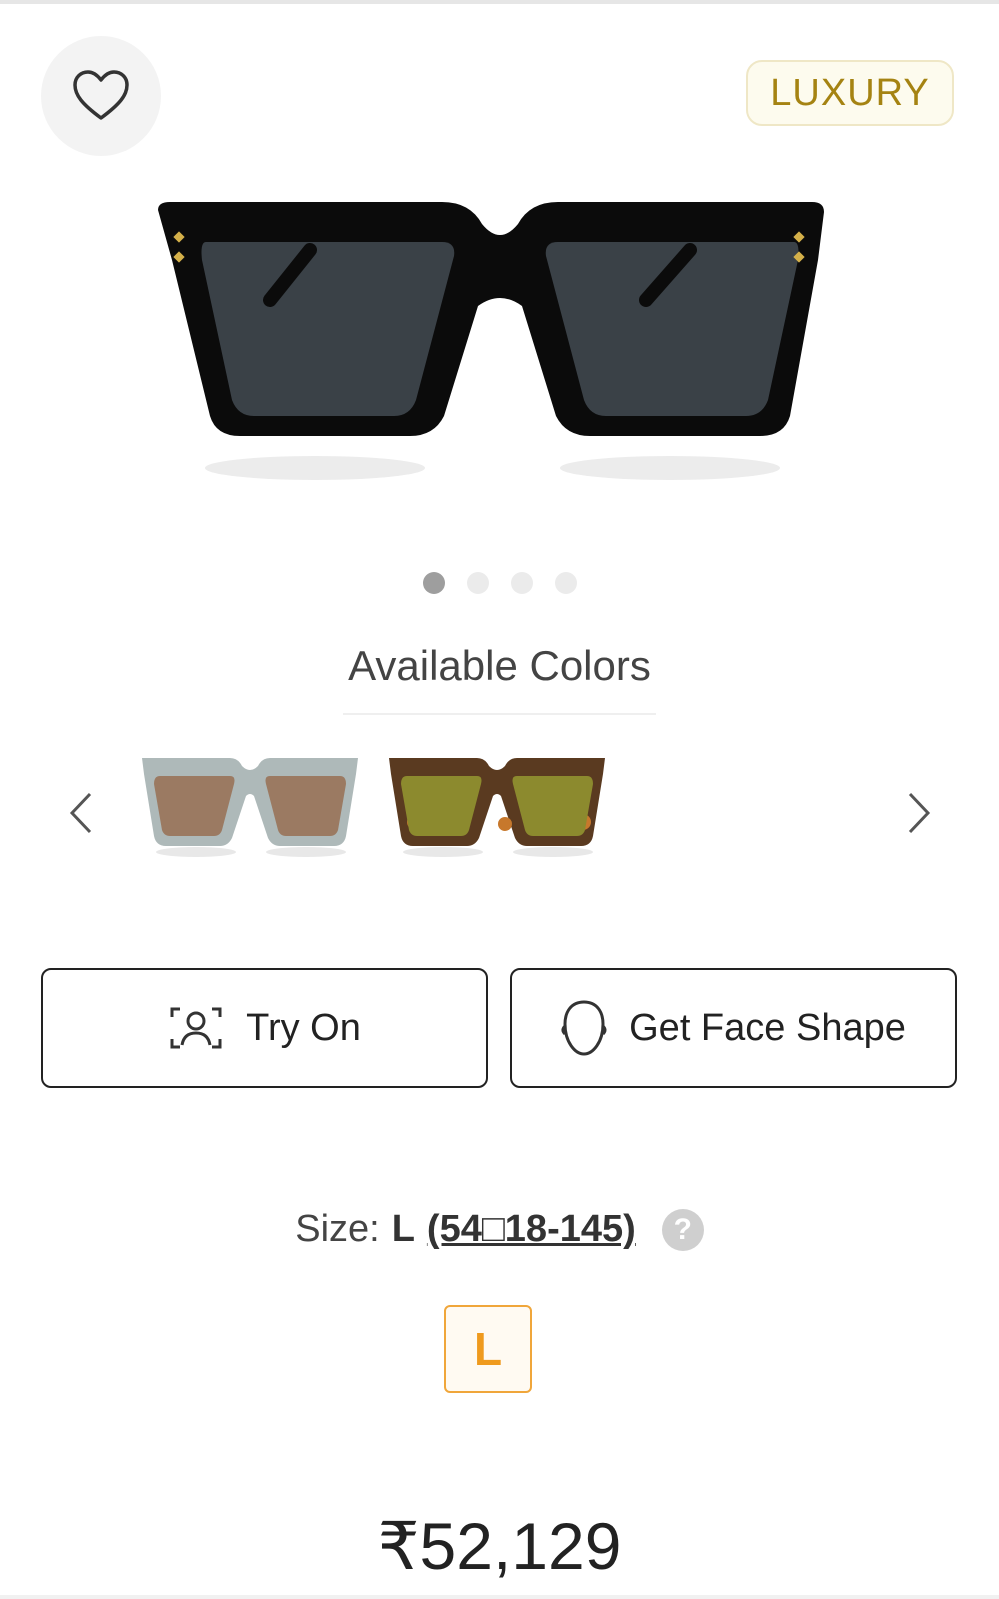  Describe the element at coordinates (499, 1597) in the screenshot. I see `bottom-divider` at that location.